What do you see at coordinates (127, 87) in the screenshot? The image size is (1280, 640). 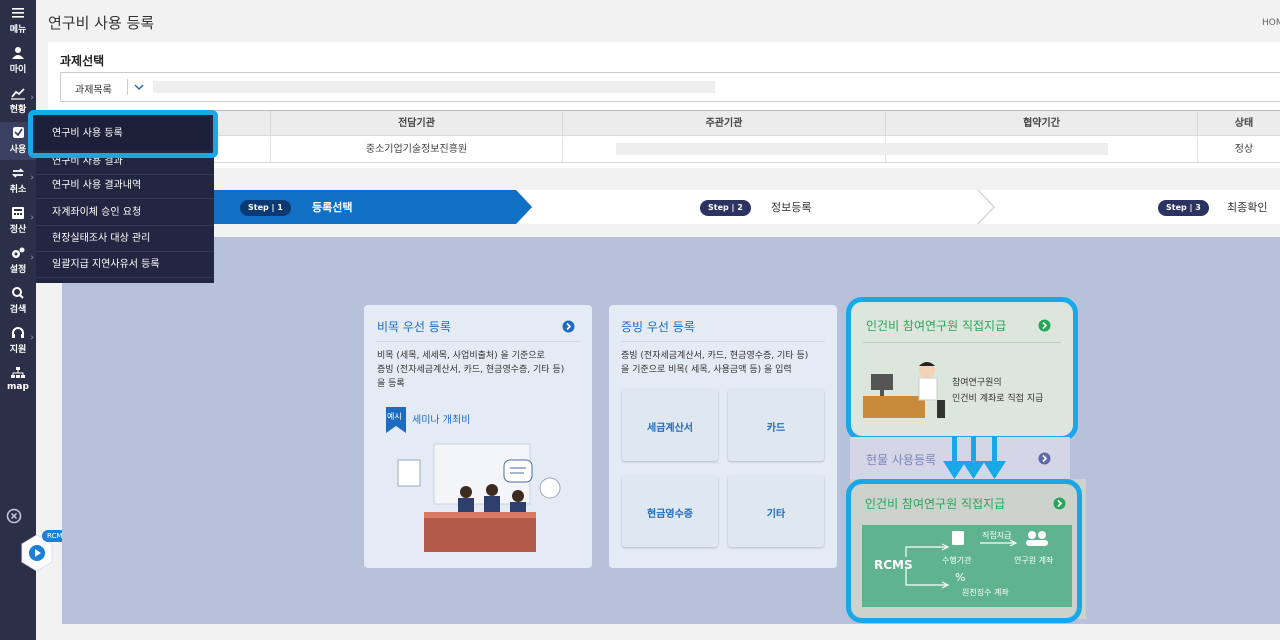 I see `select-divider` at bounding box center [127, 87].